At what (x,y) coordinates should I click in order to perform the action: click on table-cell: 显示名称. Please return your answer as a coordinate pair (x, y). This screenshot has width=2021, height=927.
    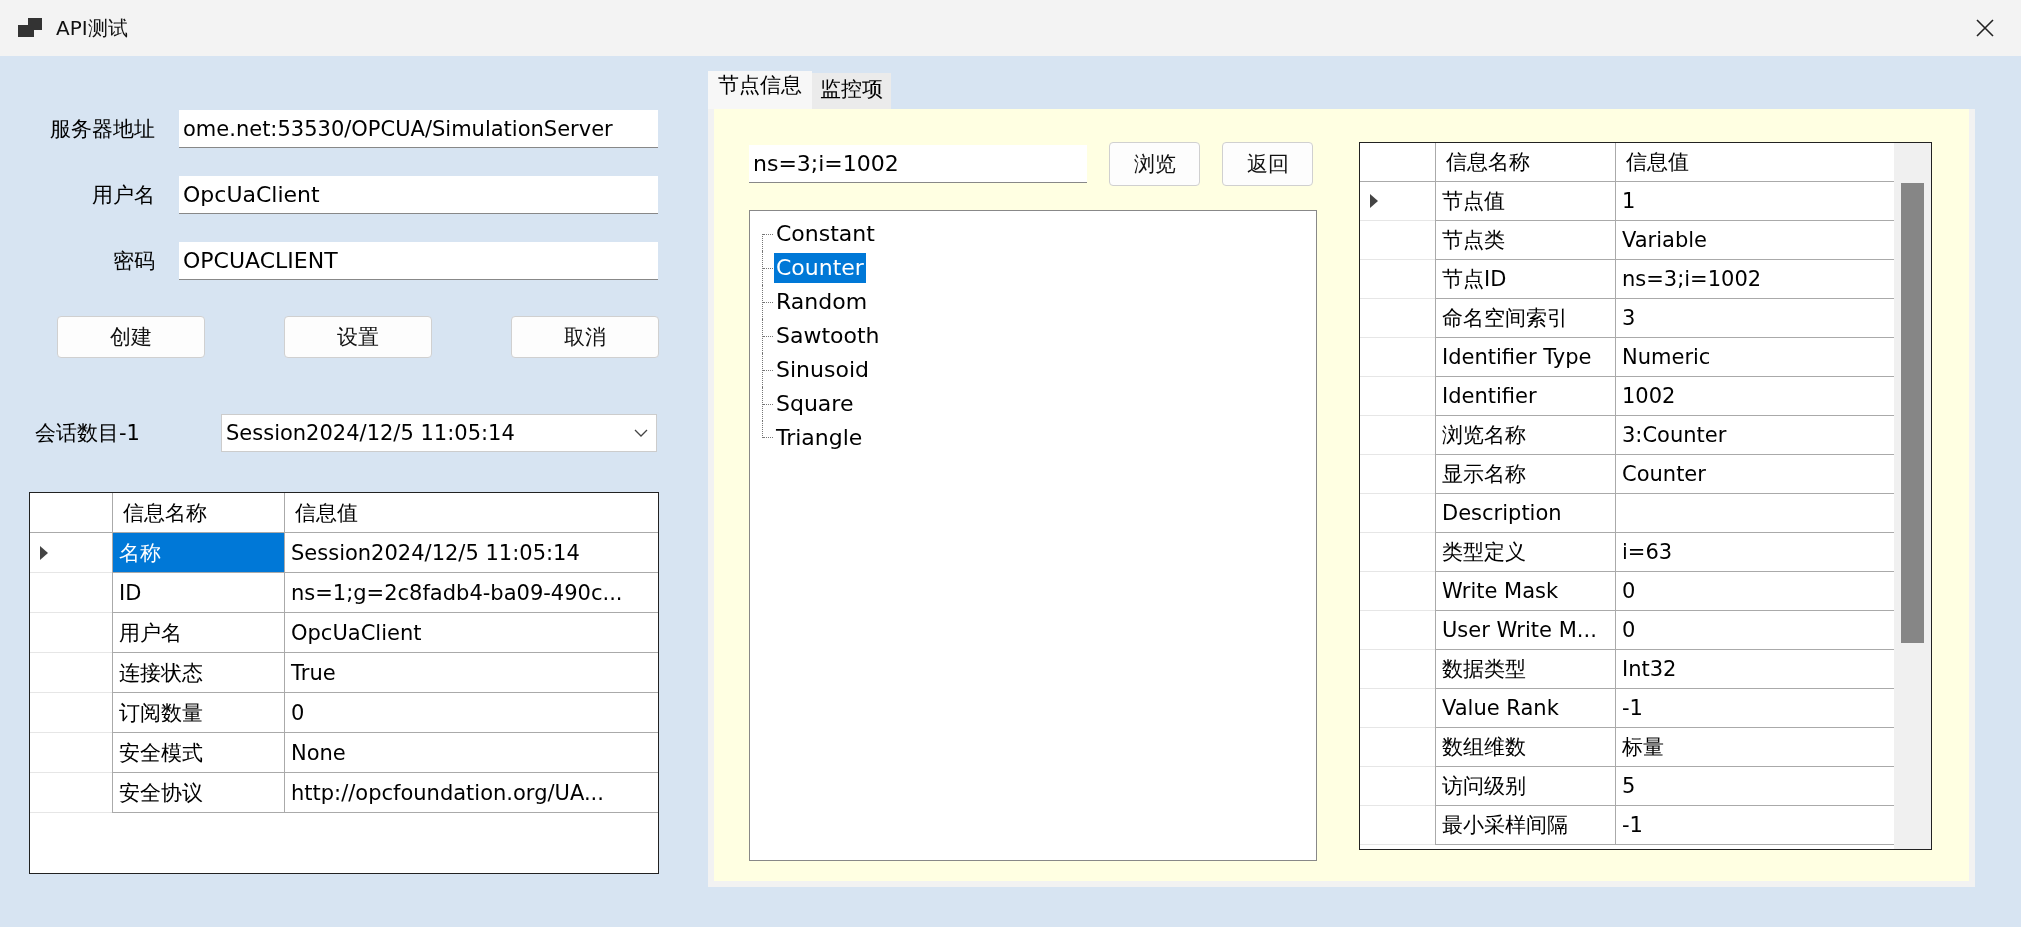
    Looking at the image, I should click on (1525, 474).